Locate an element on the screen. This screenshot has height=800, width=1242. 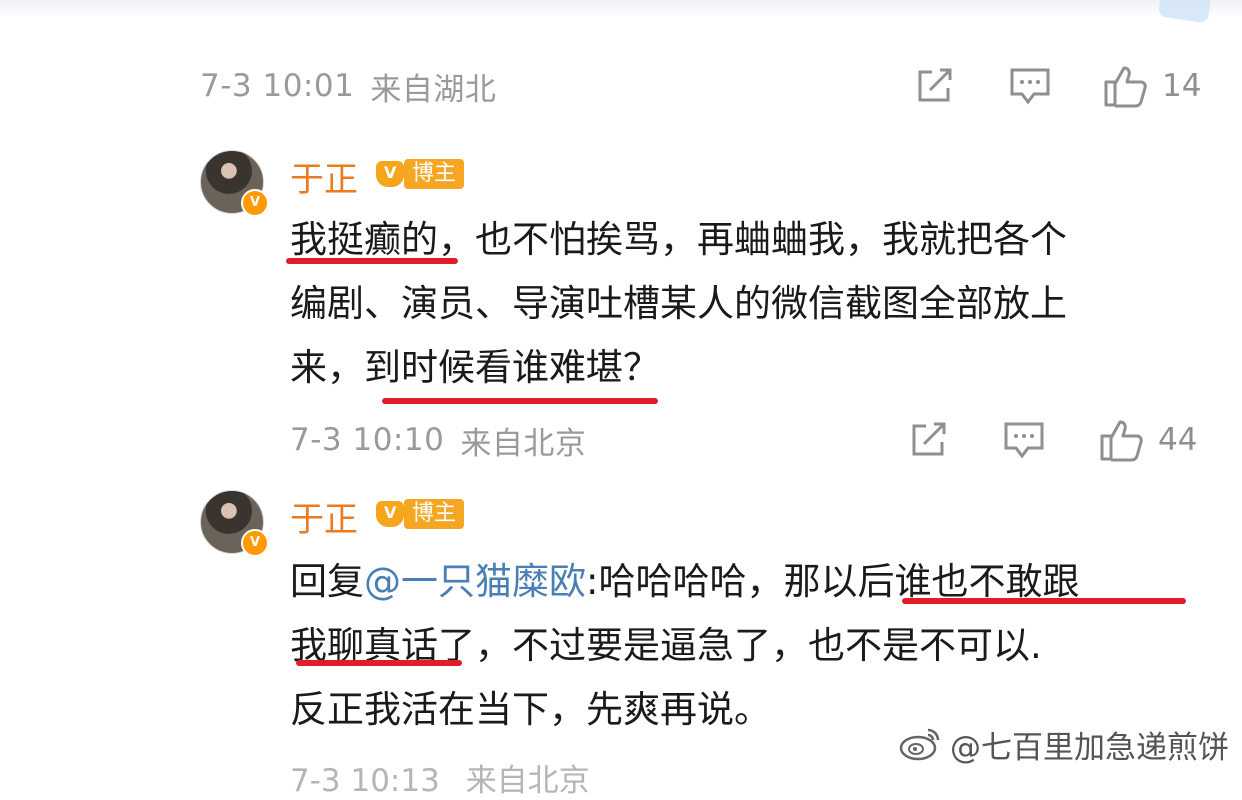
comment-text-line: 反正我活在当下，先爽再说。 is located at coordinates (530, 709).